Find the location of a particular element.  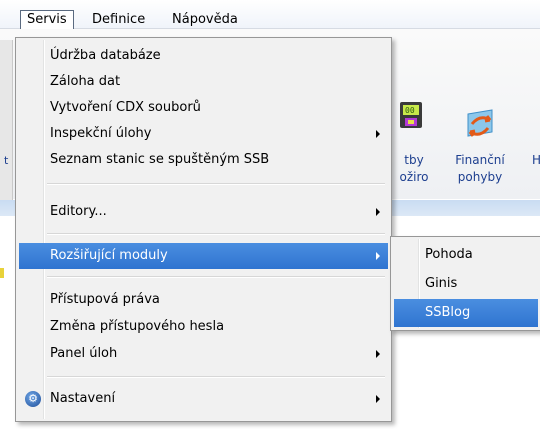

payment-icon: 00 is located at coordinates (411, 115).